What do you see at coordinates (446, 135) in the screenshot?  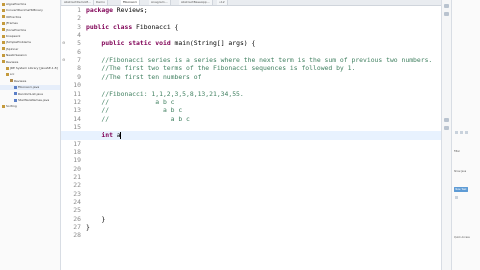 I see `right-toolbar-rail` at bounding box center [446, 135].